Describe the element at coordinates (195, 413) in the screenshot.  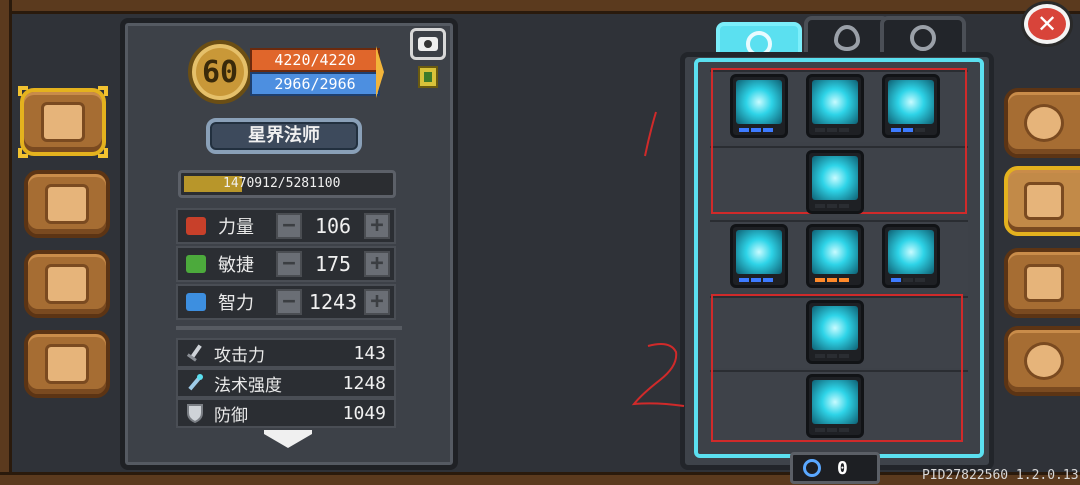
I see `shield-stat-icon` at that location.